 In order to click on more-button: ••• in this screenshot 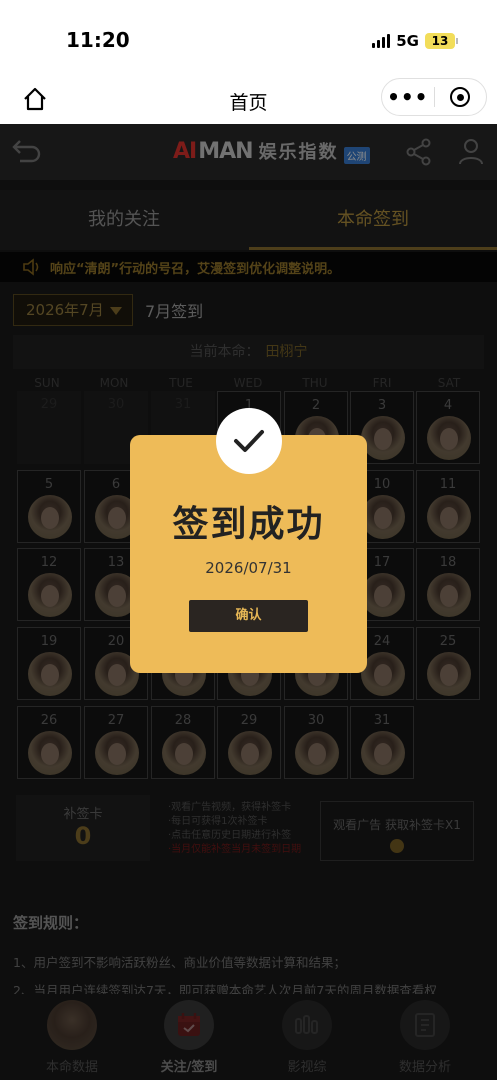, I will do `click(408, 97)`.